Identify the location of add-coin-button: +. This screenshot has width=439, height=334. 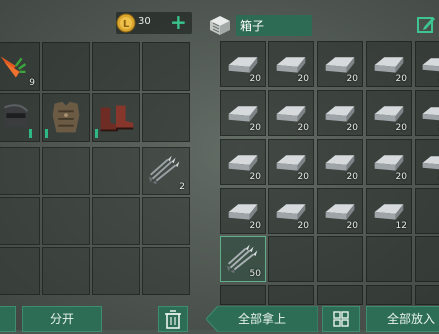
(178, 22).